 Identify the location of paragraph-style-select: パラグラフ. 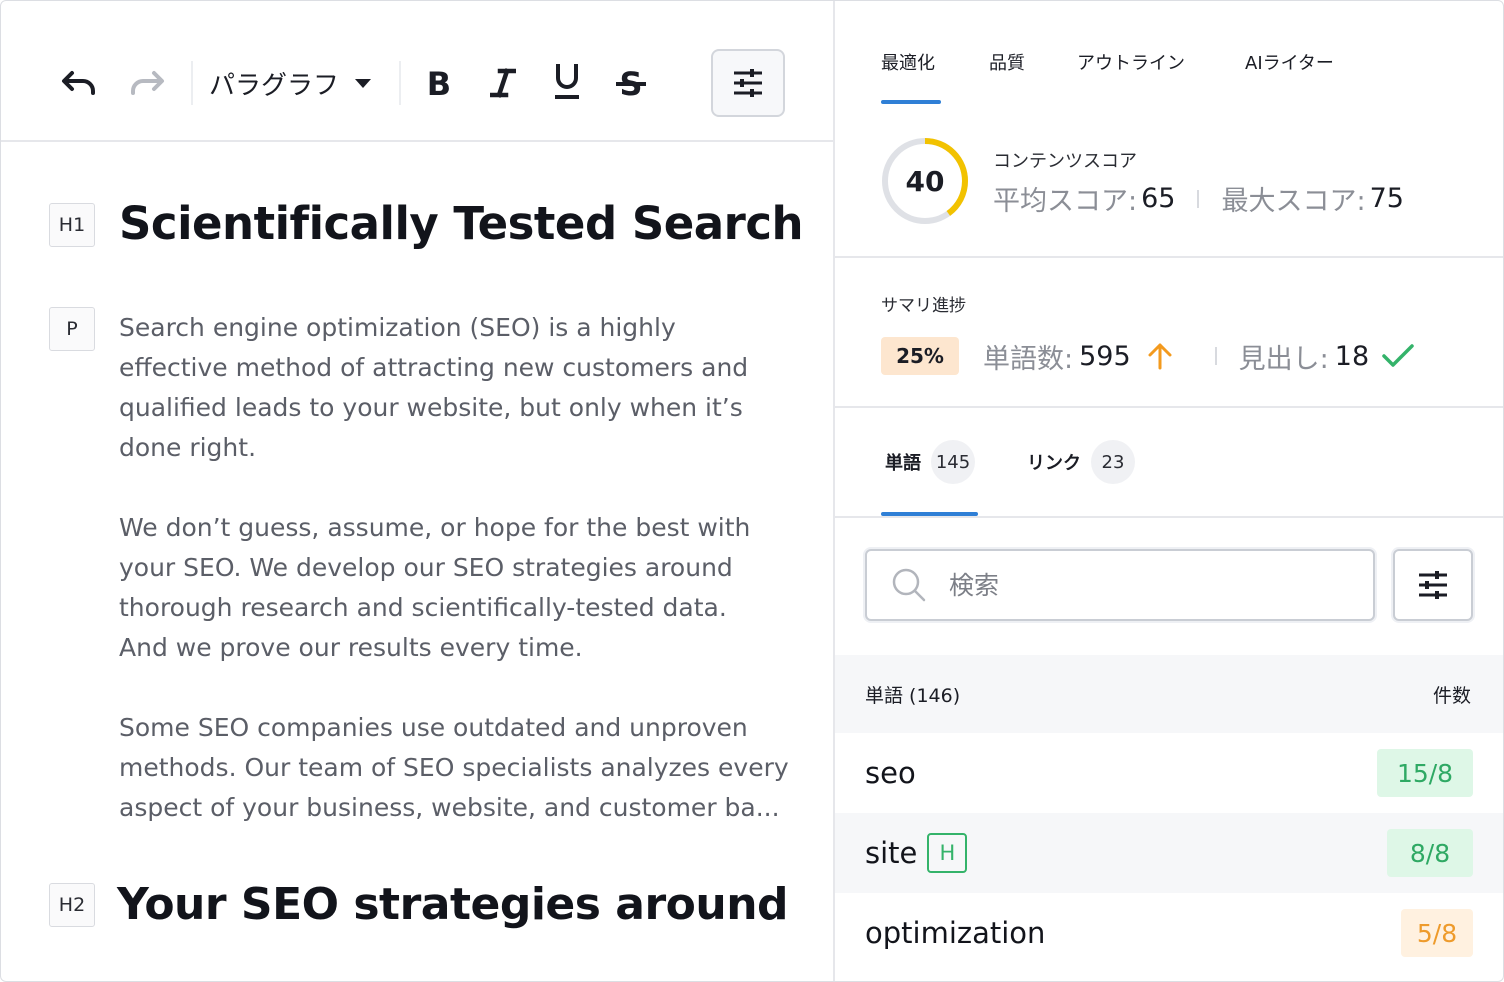
(290, 83).